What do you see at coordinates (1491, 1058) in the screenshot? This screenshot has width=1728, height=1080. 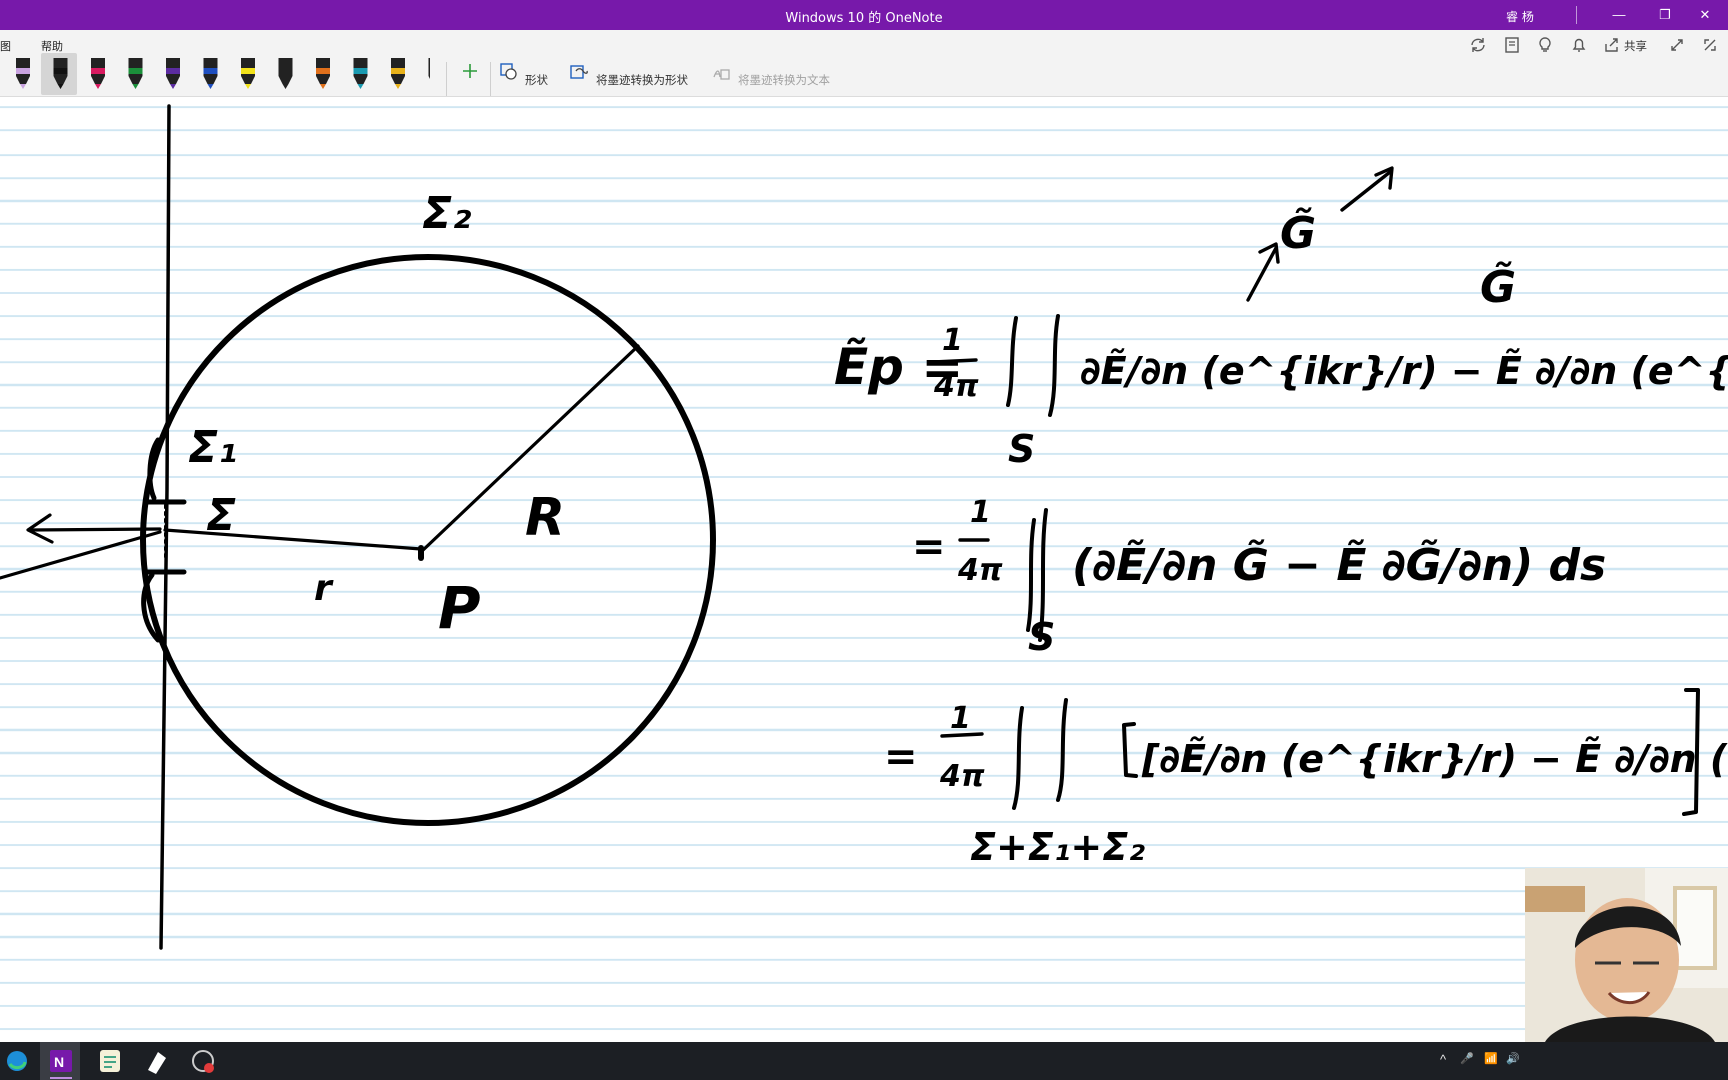 I see `wifi-icon: 📶` at bounding box center [1491, 1058].